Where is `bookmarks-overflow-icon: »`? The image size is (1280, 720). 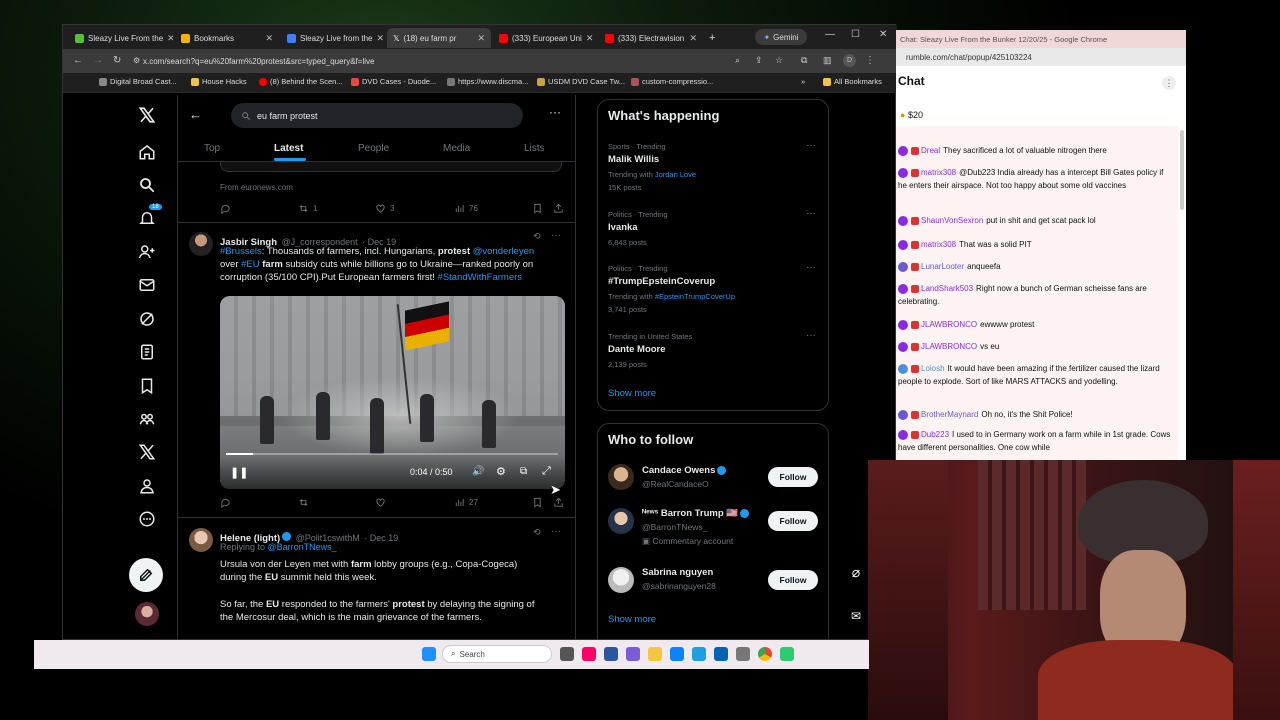 bookmarks-overflow-icon: » is located at coordinates (803, 81).